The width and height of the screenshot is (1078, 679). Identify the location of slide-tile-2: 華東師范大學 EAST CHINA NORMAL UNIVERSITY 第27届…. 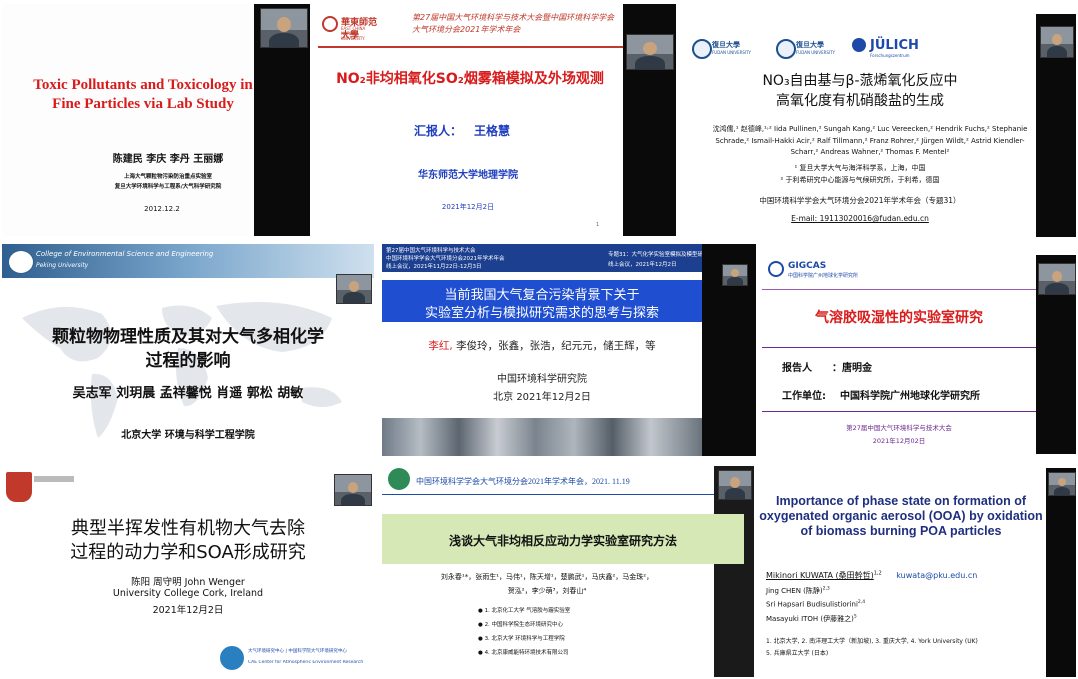
(497, 120).